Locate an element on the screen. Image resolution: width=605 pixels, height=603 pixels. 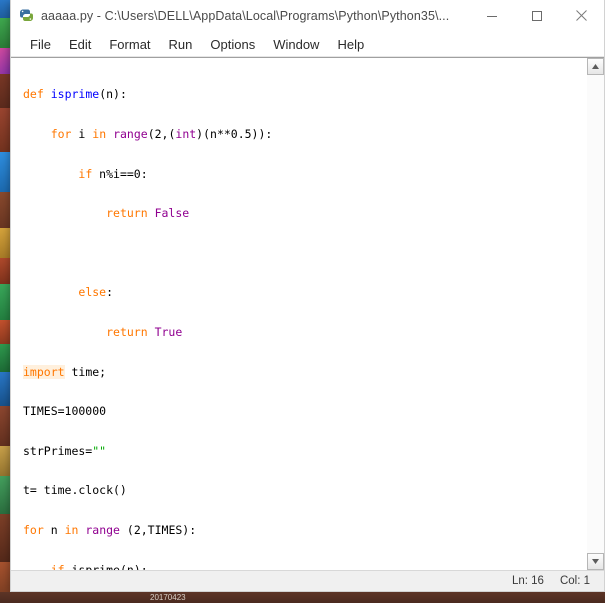
menu-item-options: Options is located at coordinates (232, 44).